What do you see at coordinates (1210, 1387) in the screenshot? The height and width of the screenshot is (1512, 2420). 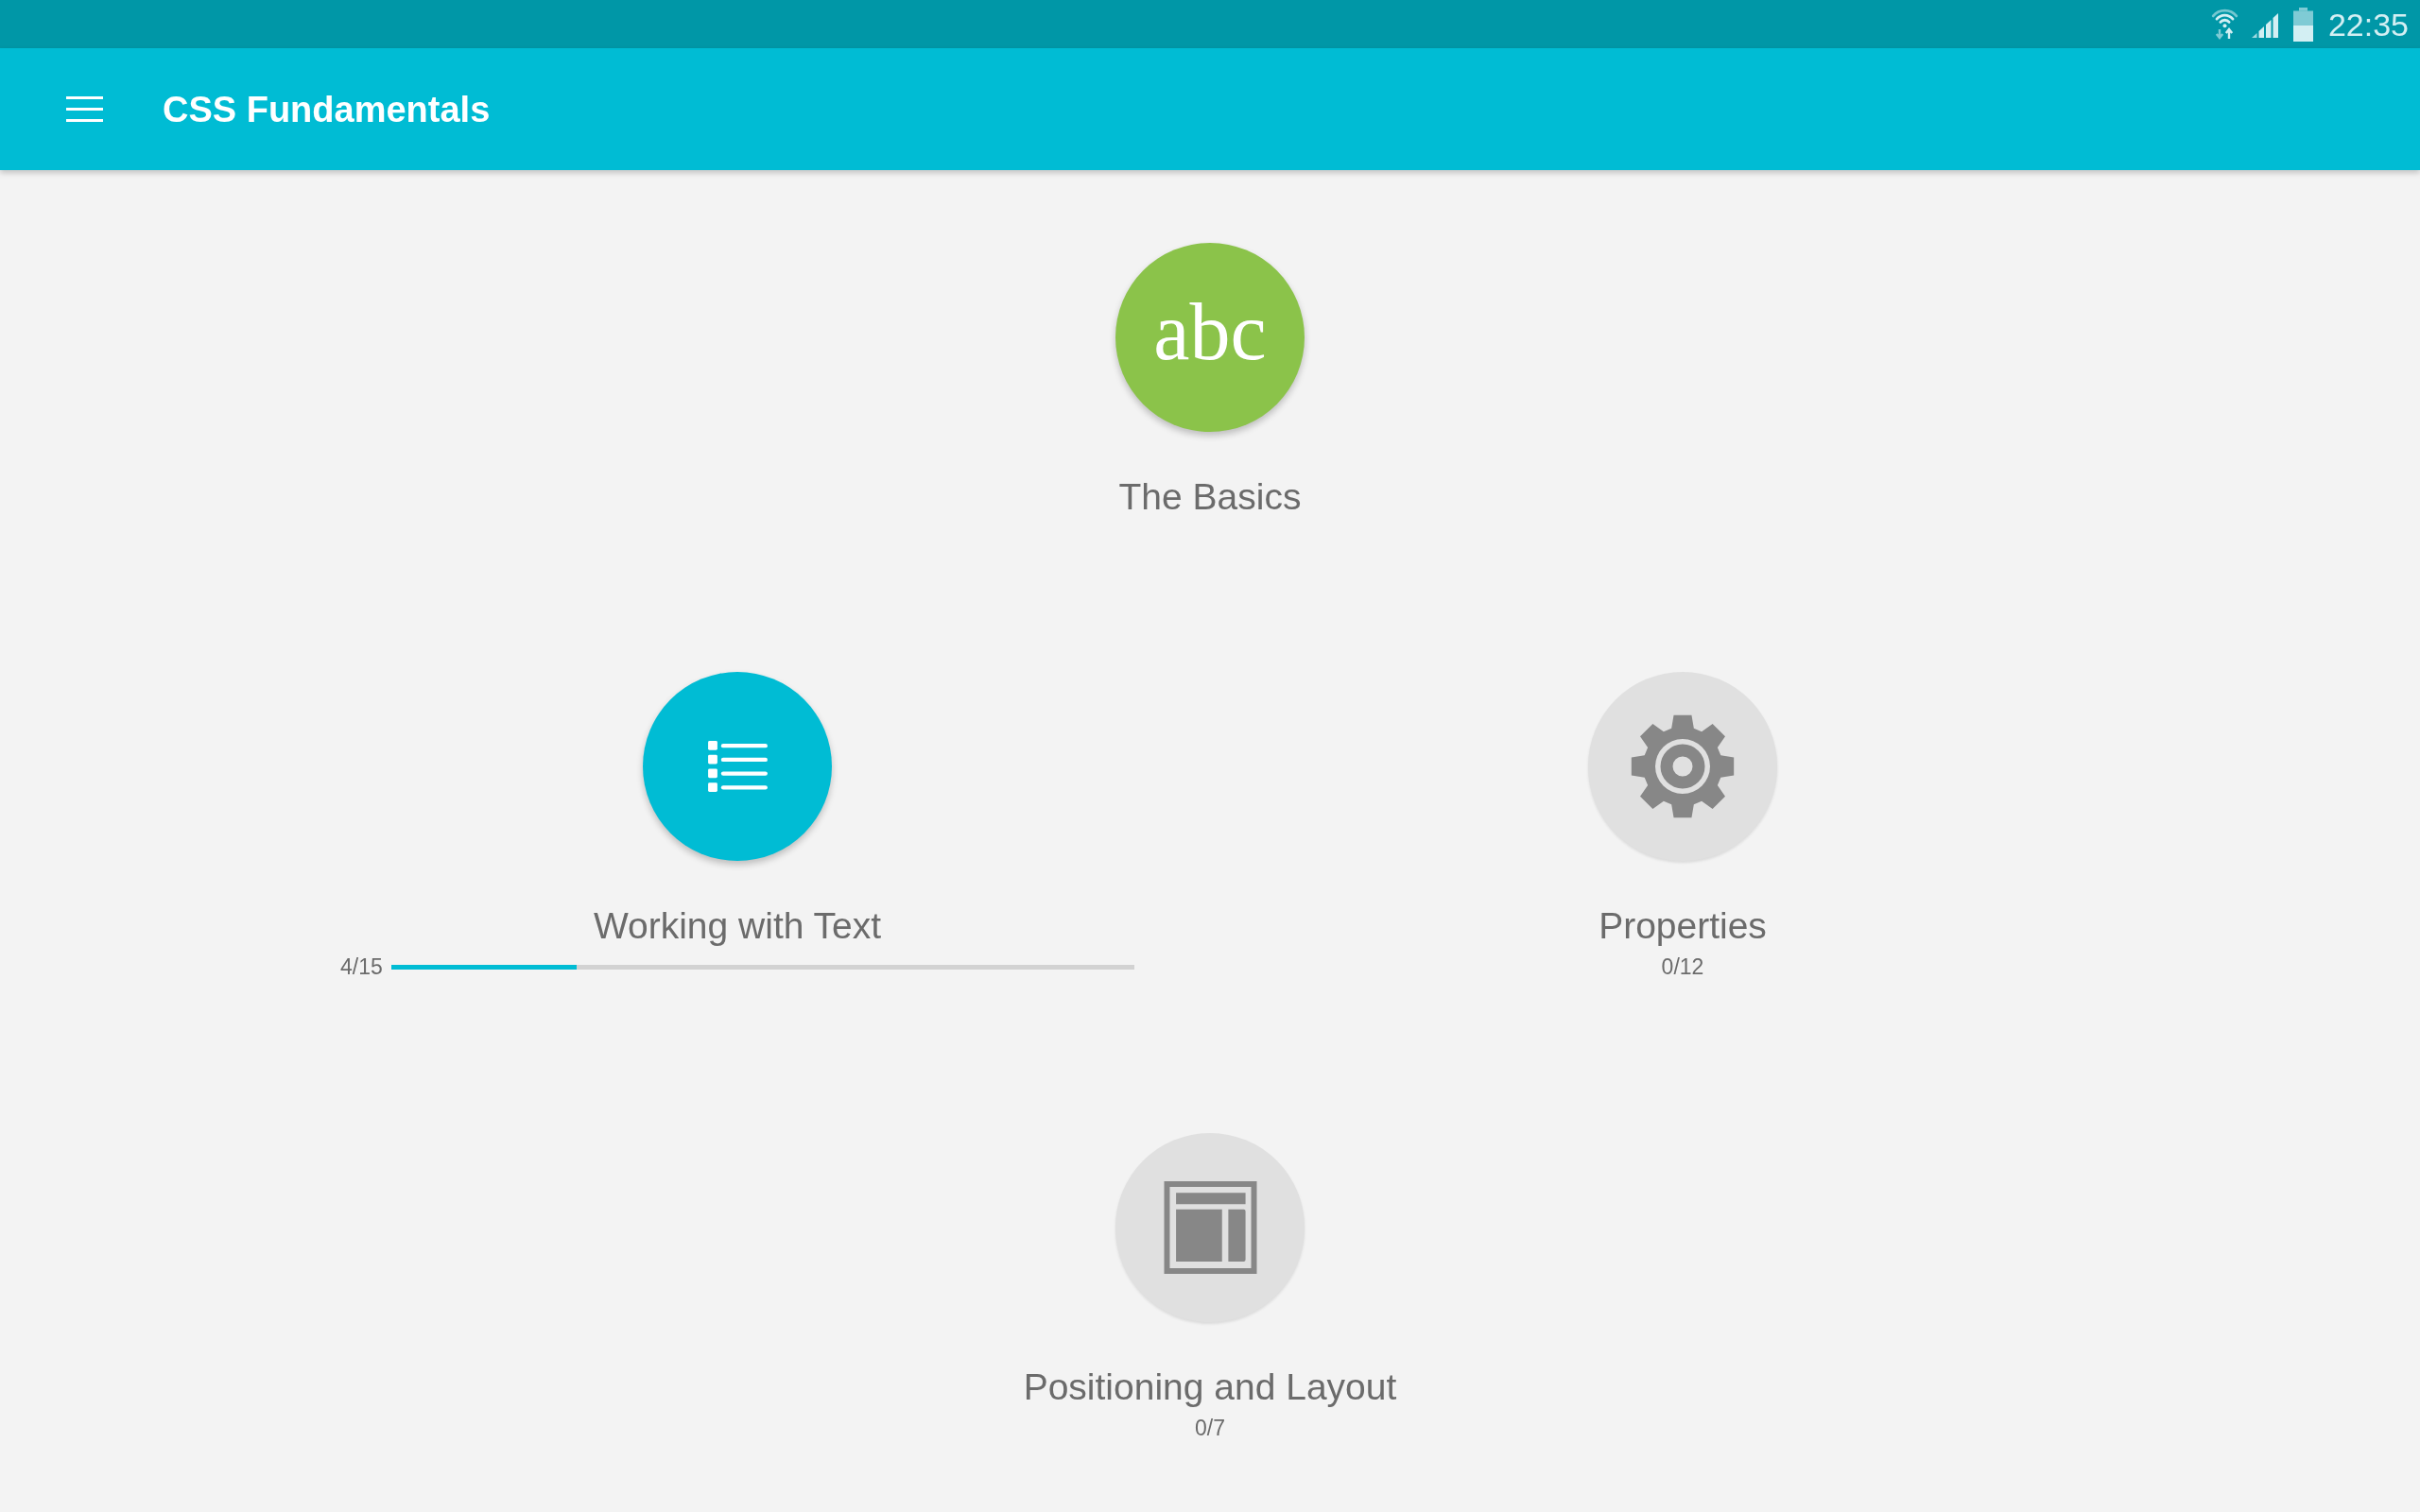 I see `lesson-title: Positioning and Layout` at bounding box center [1210, 1387].